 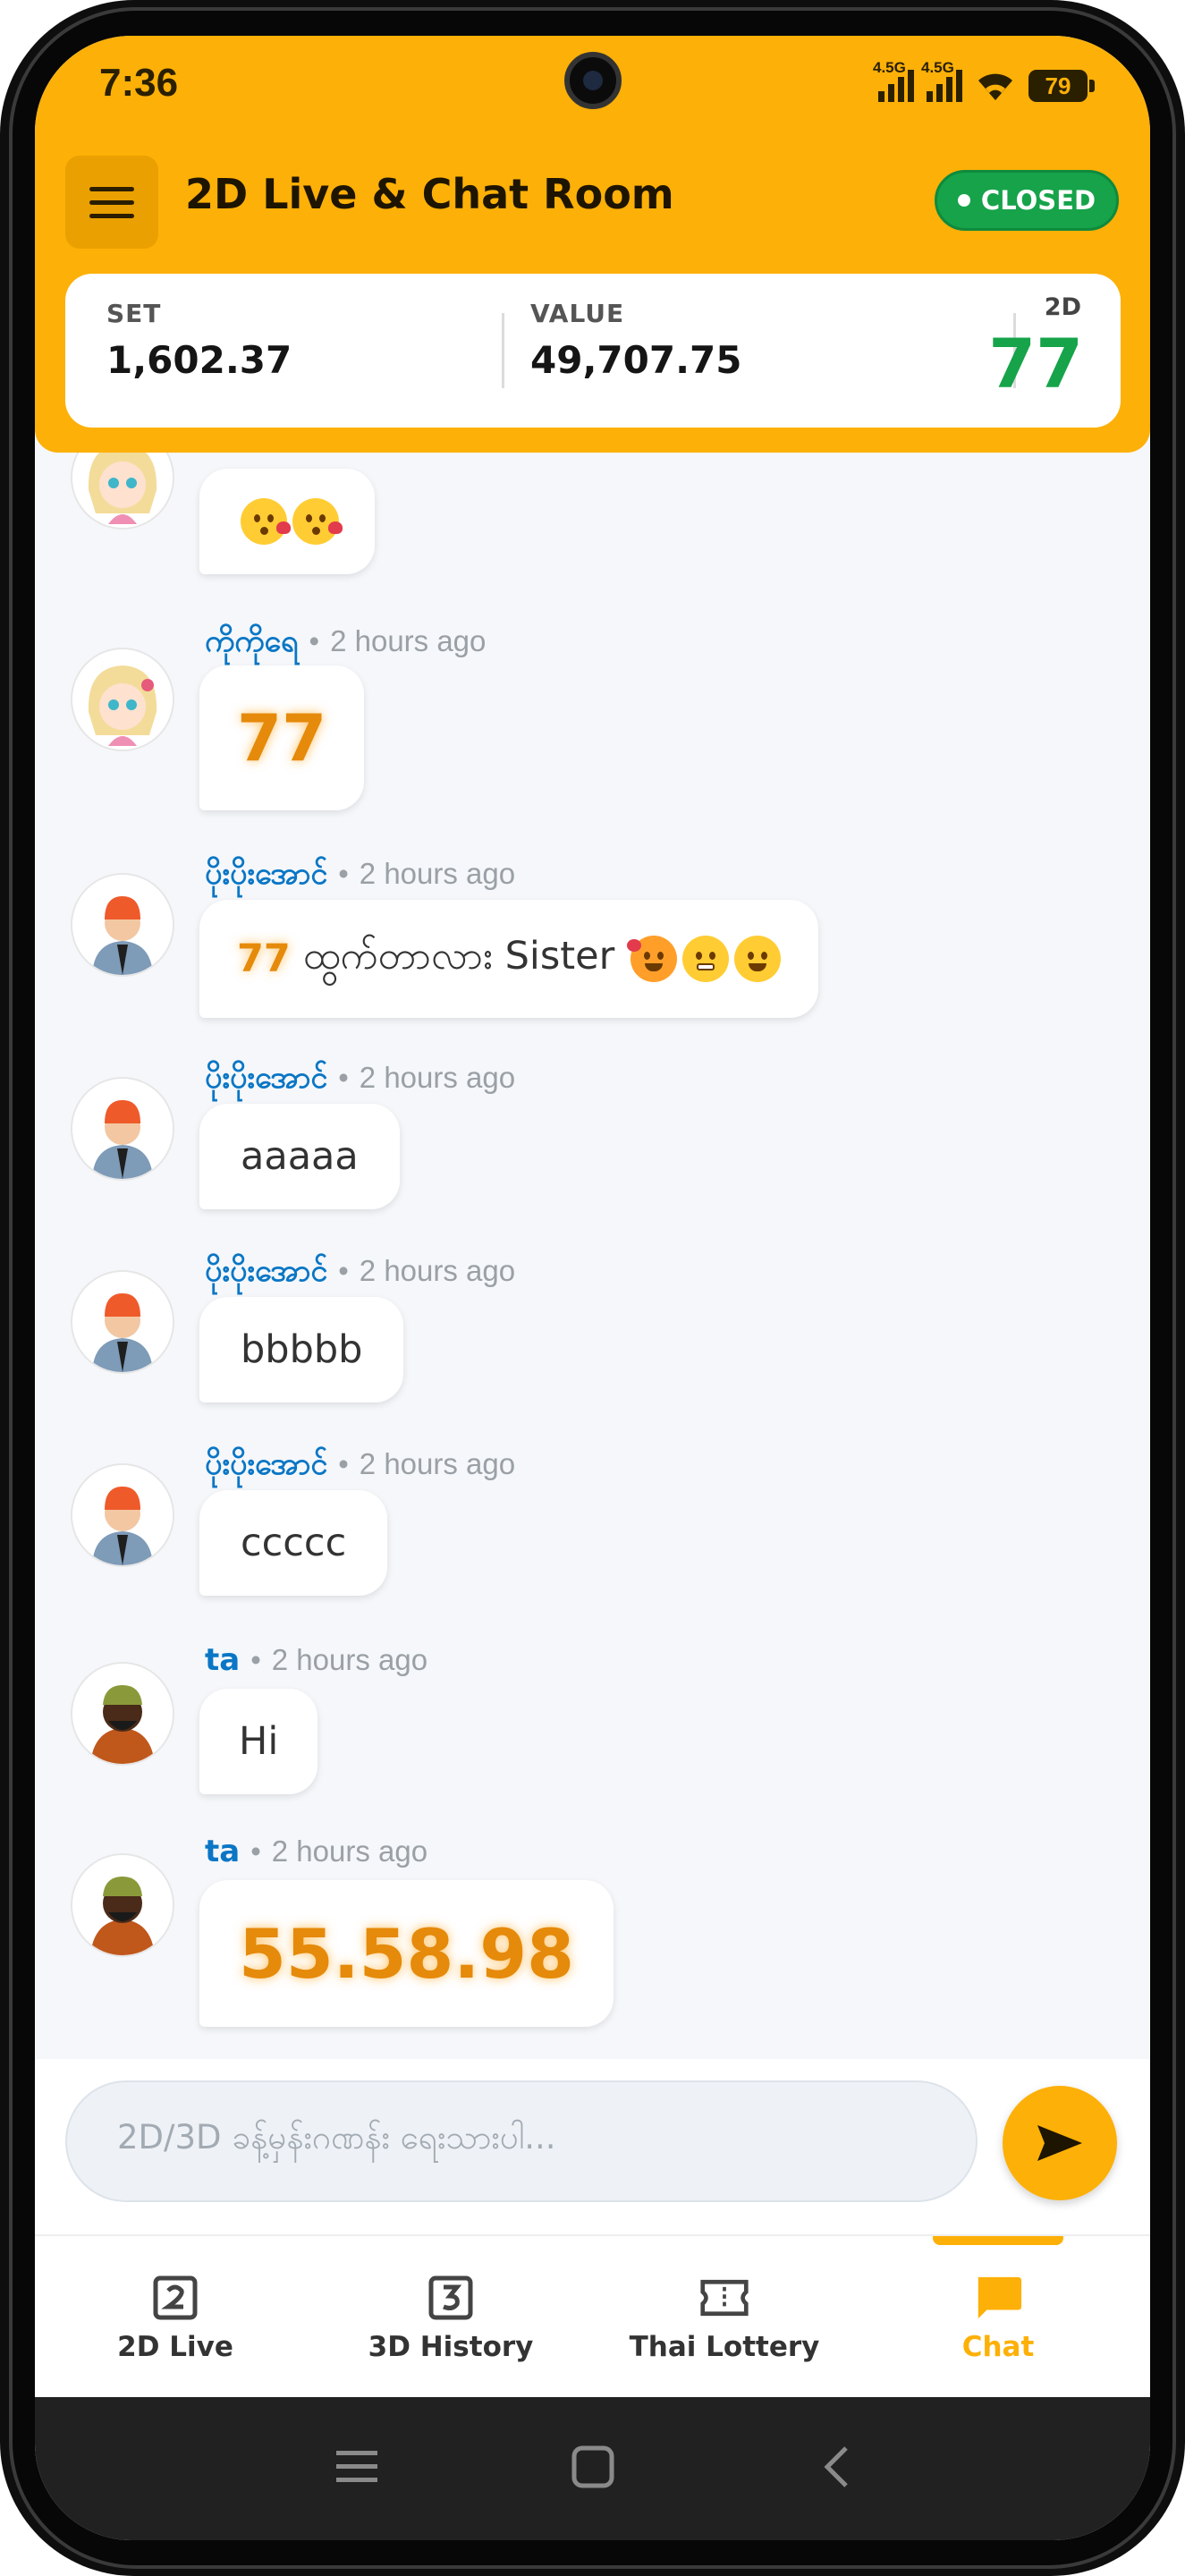 What do you see at coordinates (593, 80) in the screenshot?
I see `front-camera` at bounding box center [593, 80].